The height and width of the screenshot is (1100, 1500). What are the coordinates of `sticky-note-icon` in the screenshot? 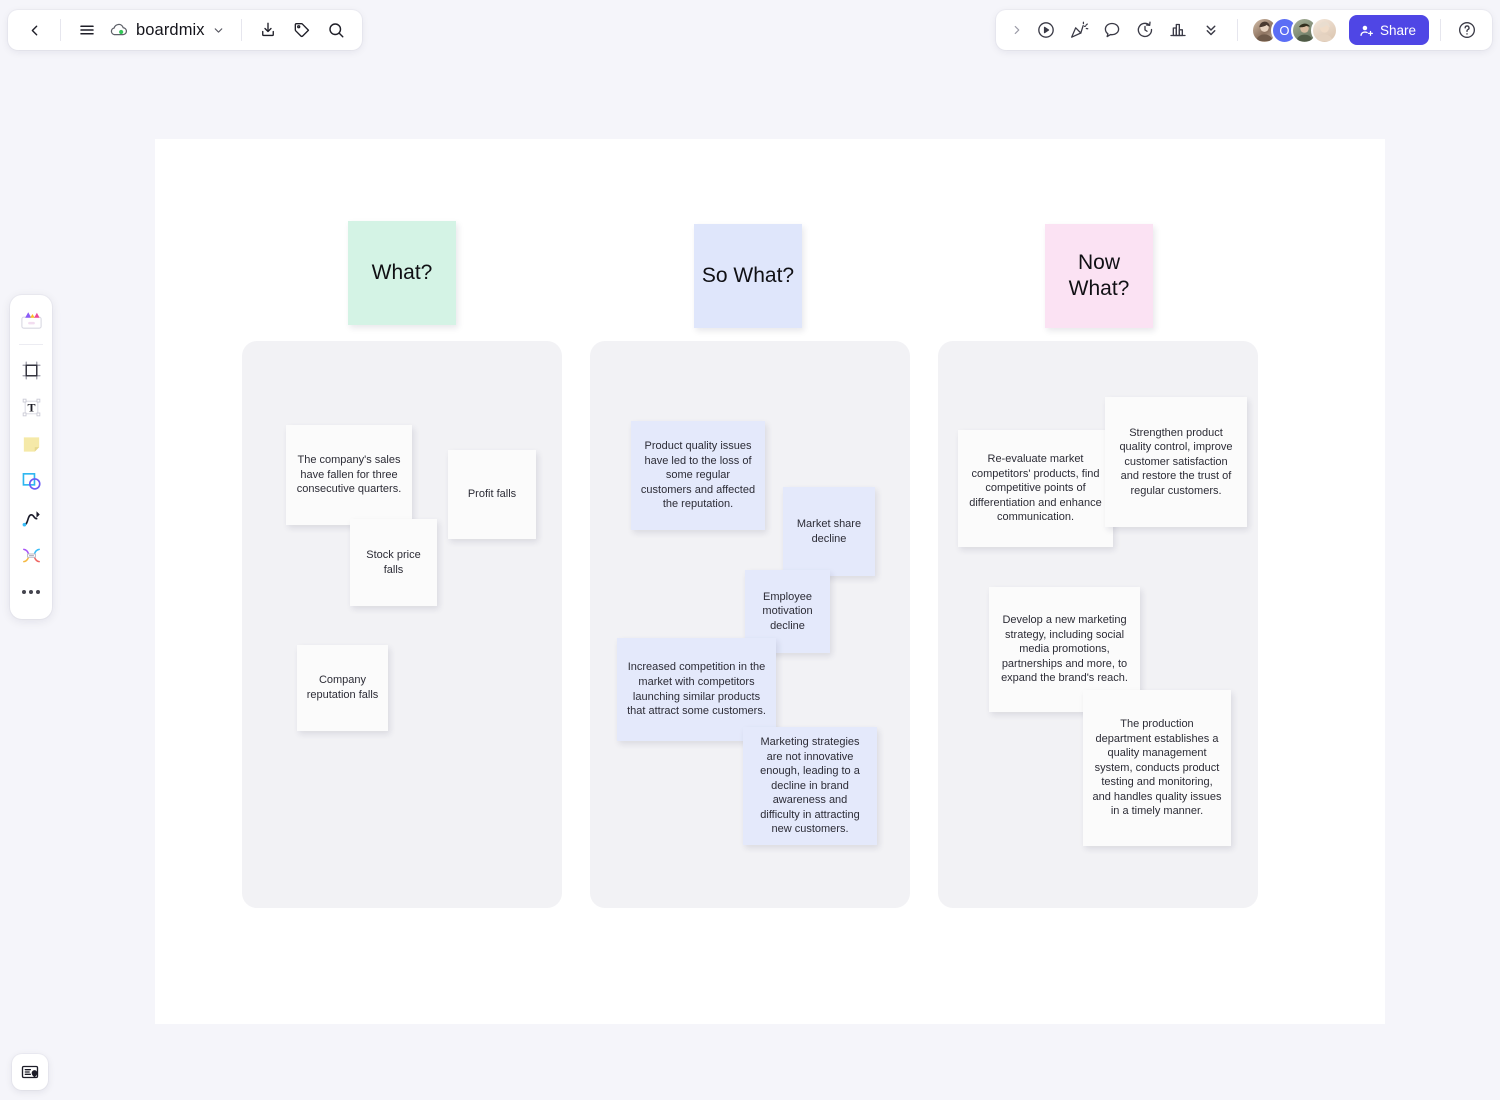 It's located at (31, 444).